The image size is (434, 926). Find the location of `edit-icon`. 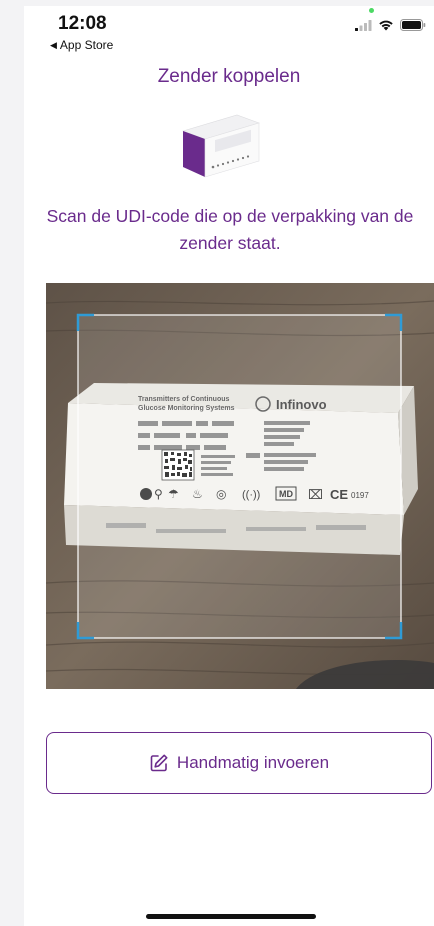

edit-icon is located at coordinates (159, 763).